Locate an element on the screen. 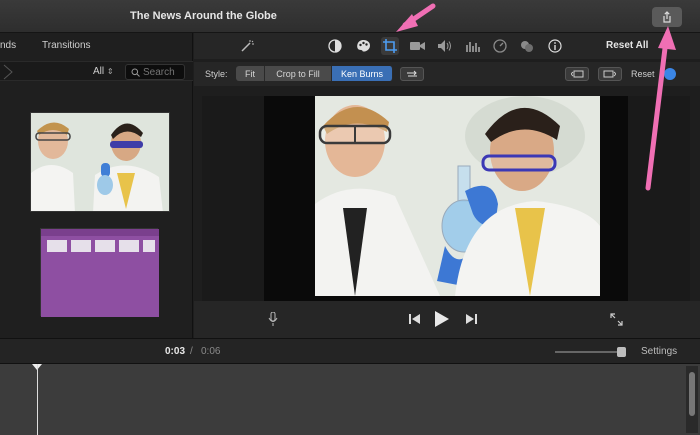  crop-style-bar: Style: Fit Crop to Fill Ken Burns Reset is located at coordinates (447, 74).